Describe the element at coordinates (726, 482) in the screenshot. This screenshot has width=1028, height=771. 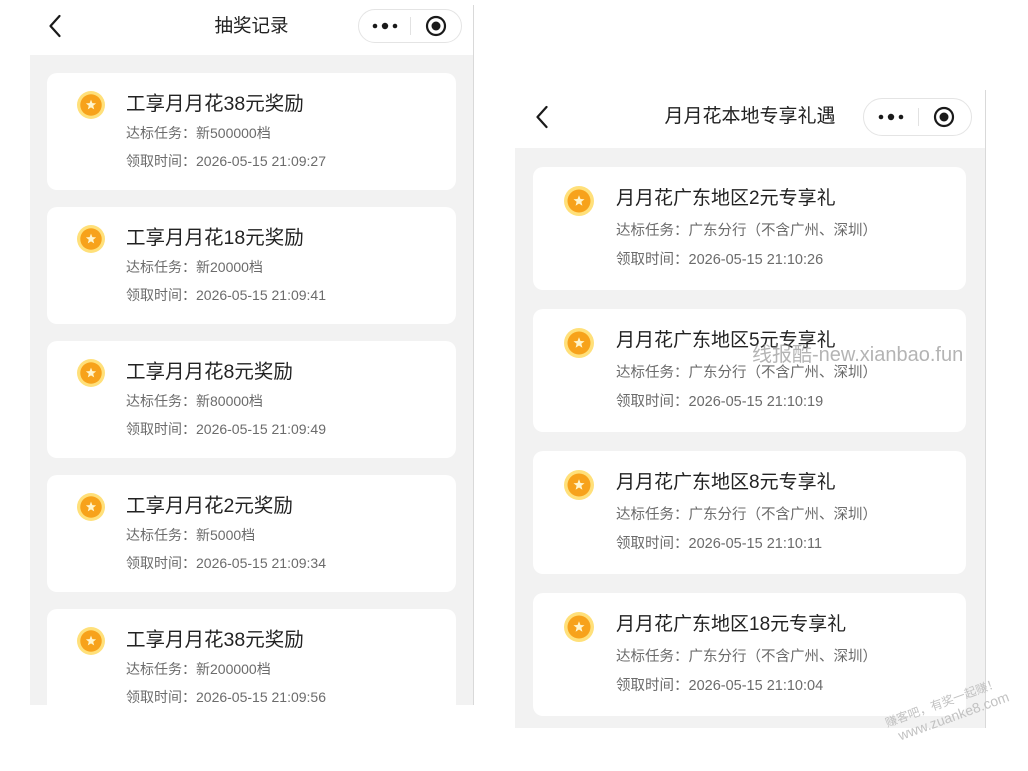
I see `record-title: 月月花广东地区8元专享礼` at that location.